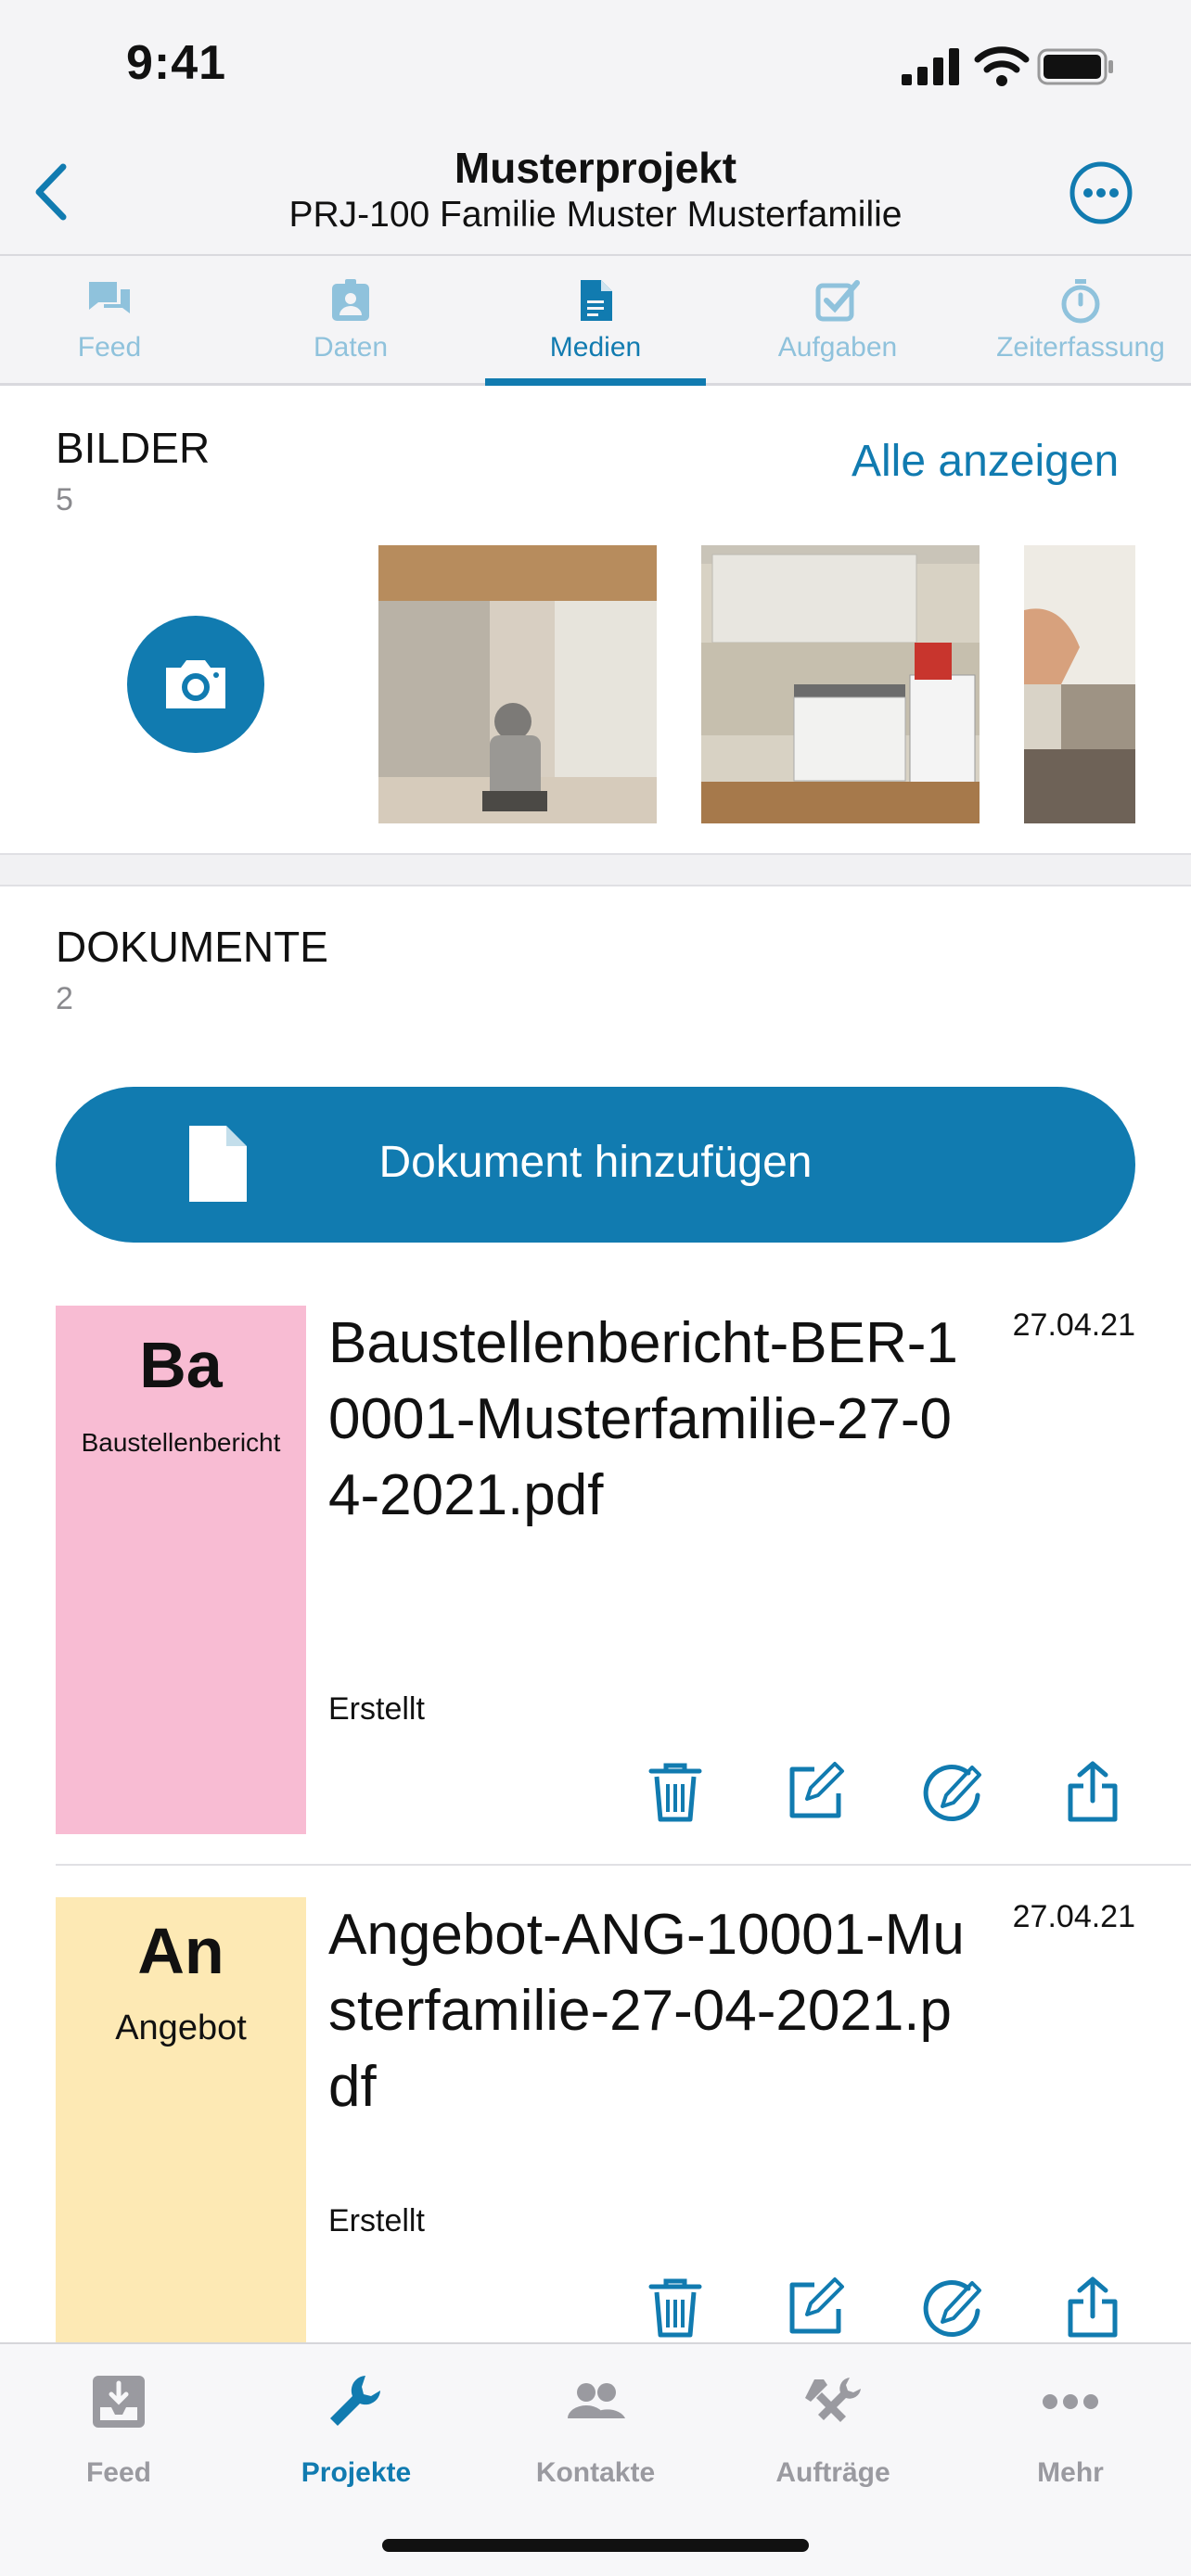 The image size is (1191, 2576). I want to click on tab-medien: Medien, so click(595, 320).